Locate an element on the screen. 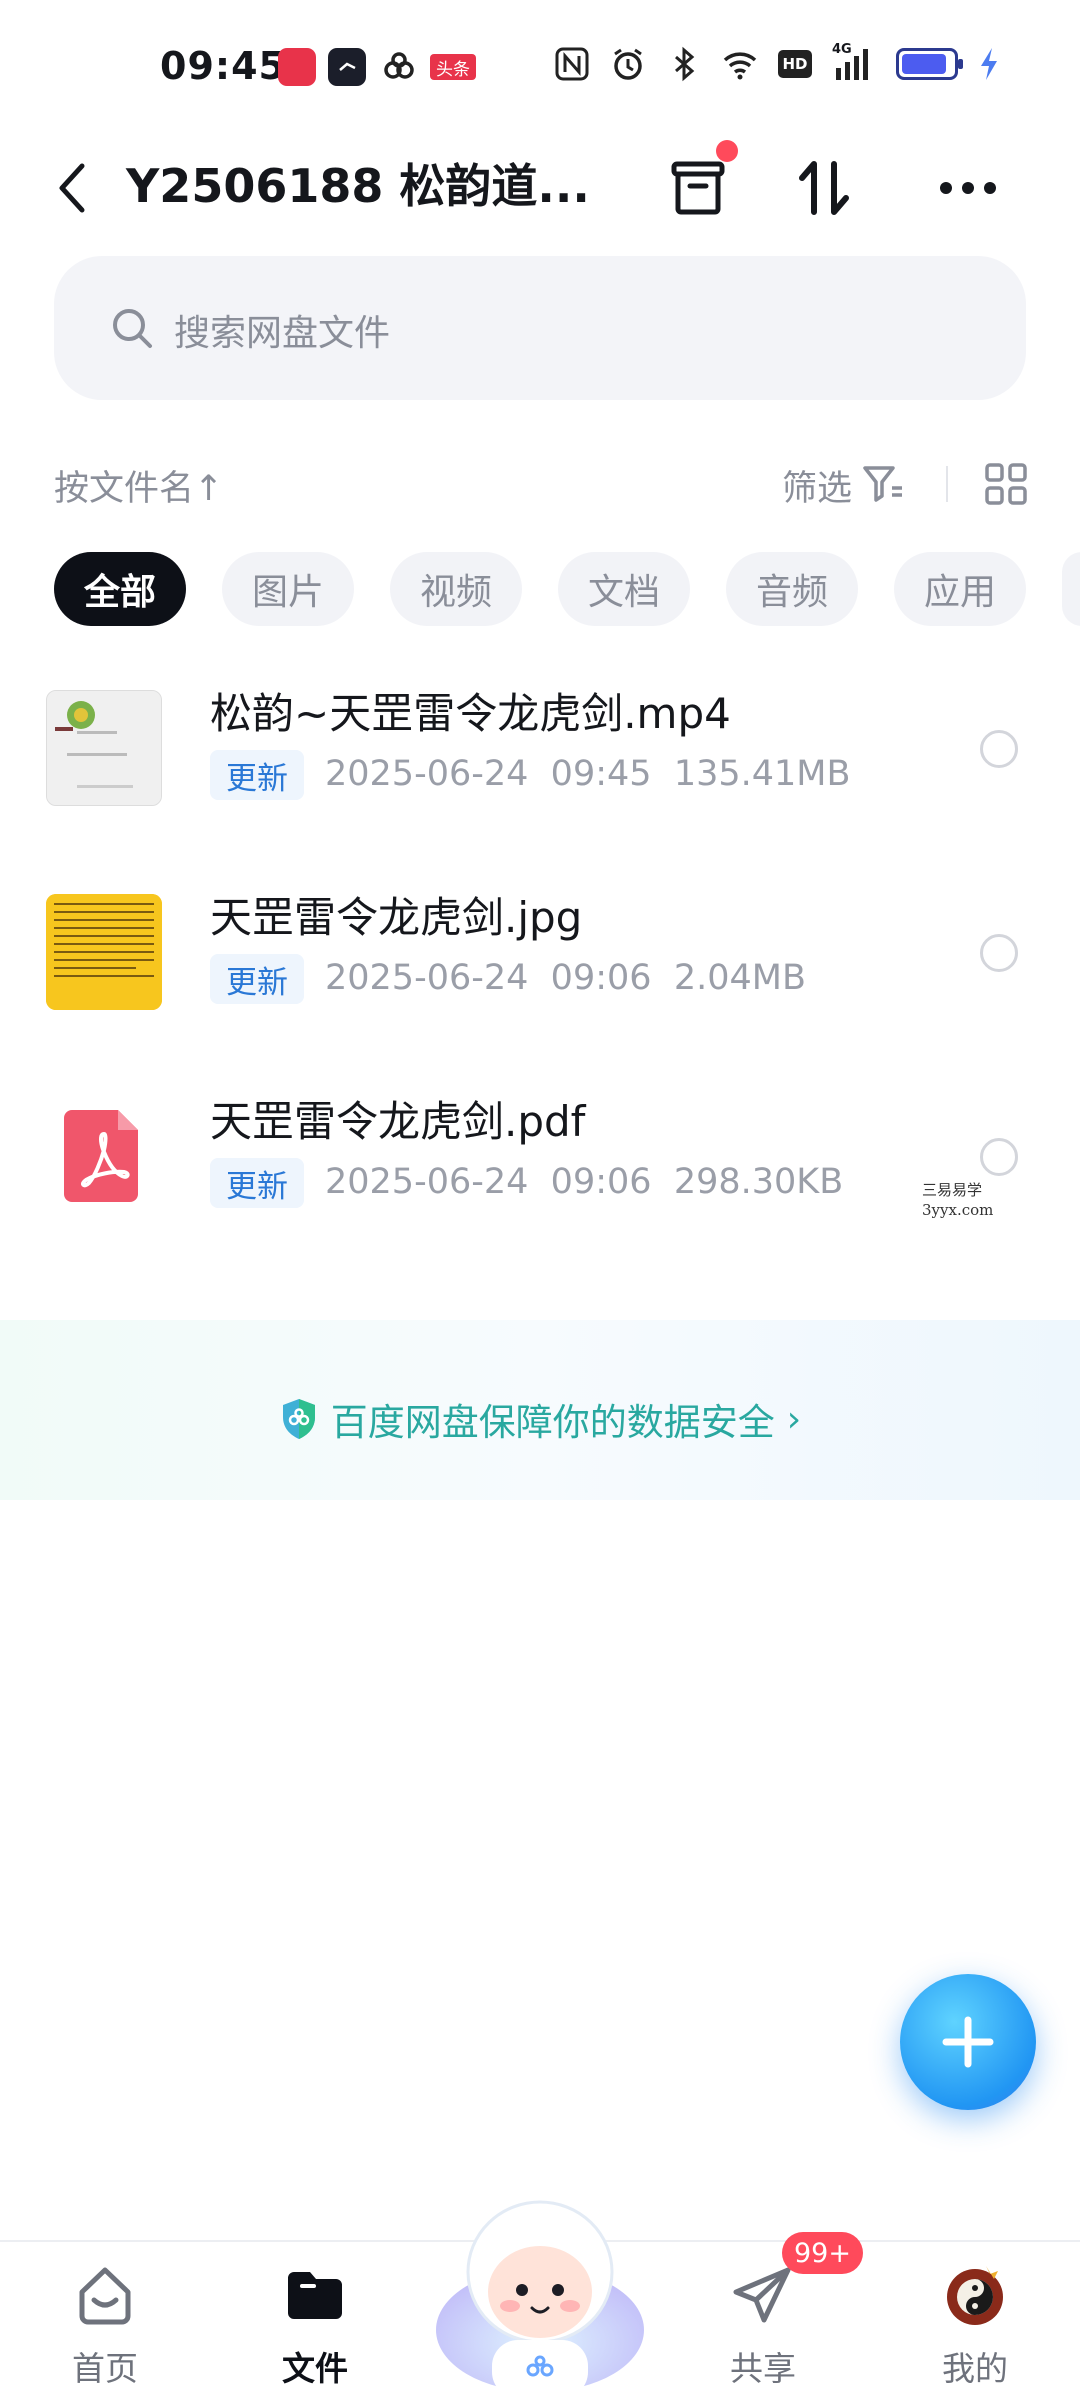 The image size is (1080, 2404). shield-icon is located at coordinates (298, 1419).